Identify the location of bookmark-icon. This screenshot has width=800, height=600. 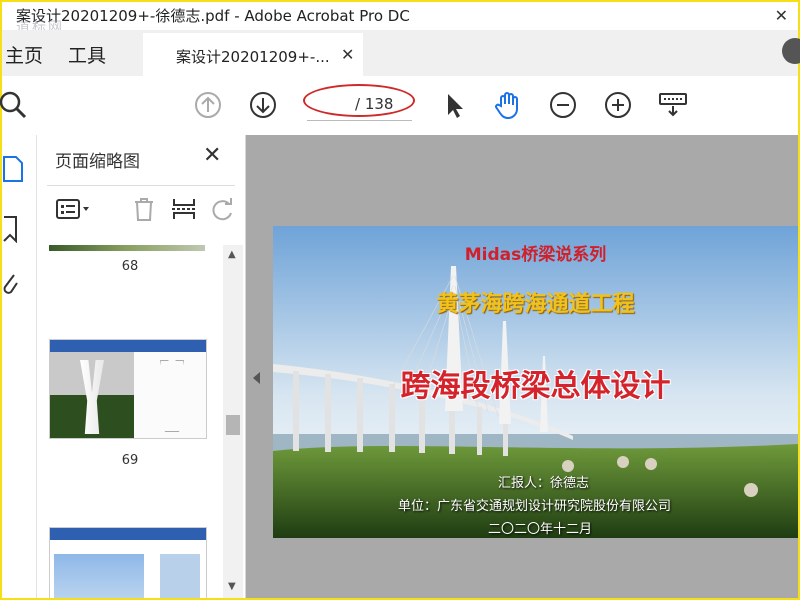
(11, 231).